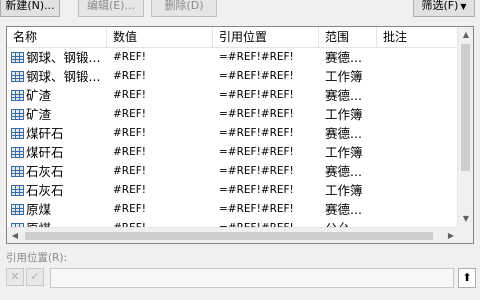  Describe the element at coordinates (35, 277) in the screenshot. I see `check-icon: ✓` at that location.